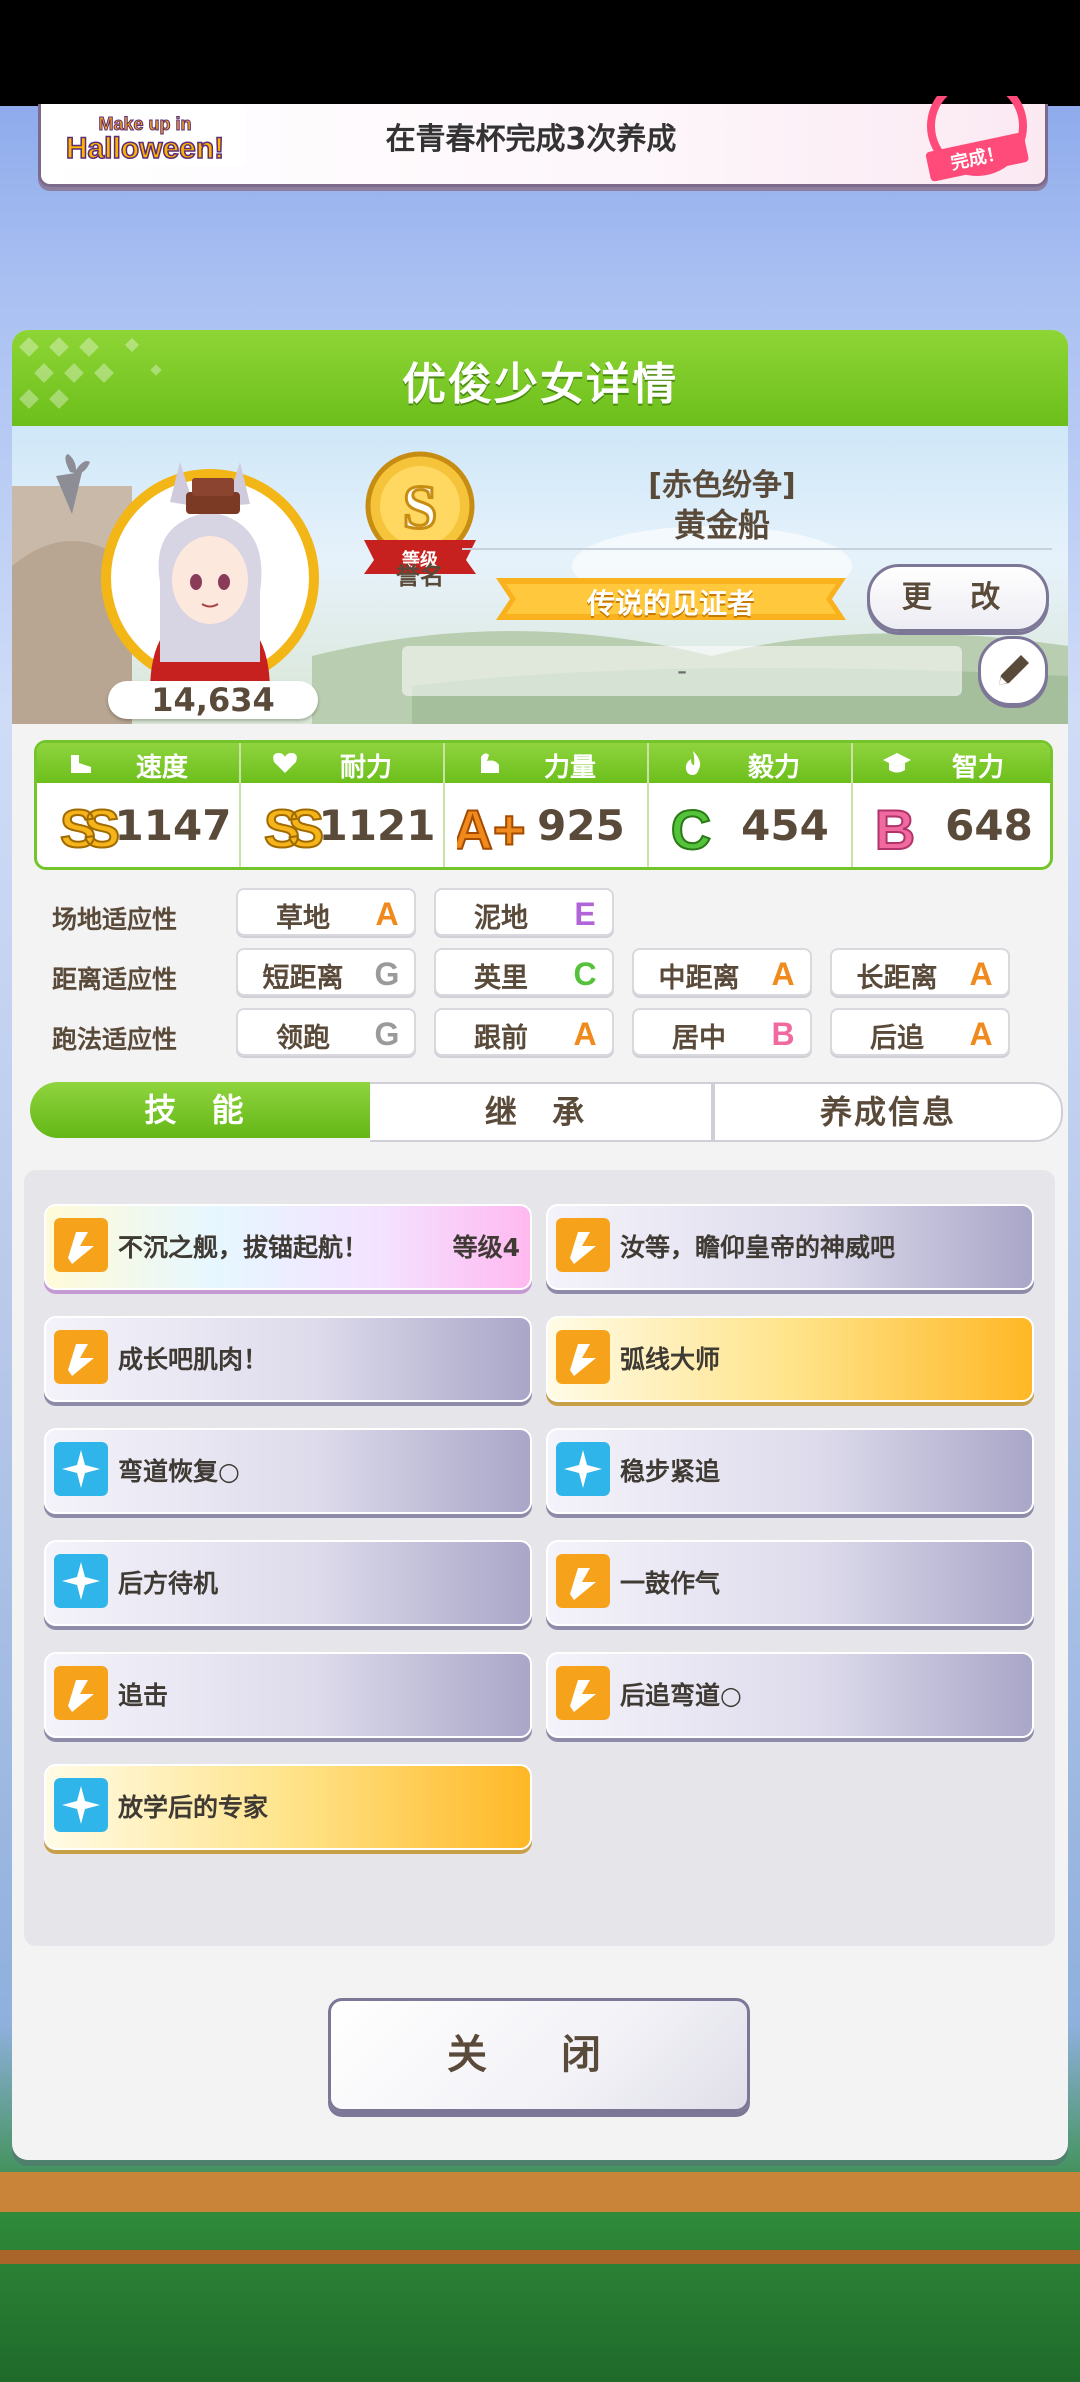 The image size is (1080, 2382). I want to click on apt-mile: 英里 C, so click(524, 972).